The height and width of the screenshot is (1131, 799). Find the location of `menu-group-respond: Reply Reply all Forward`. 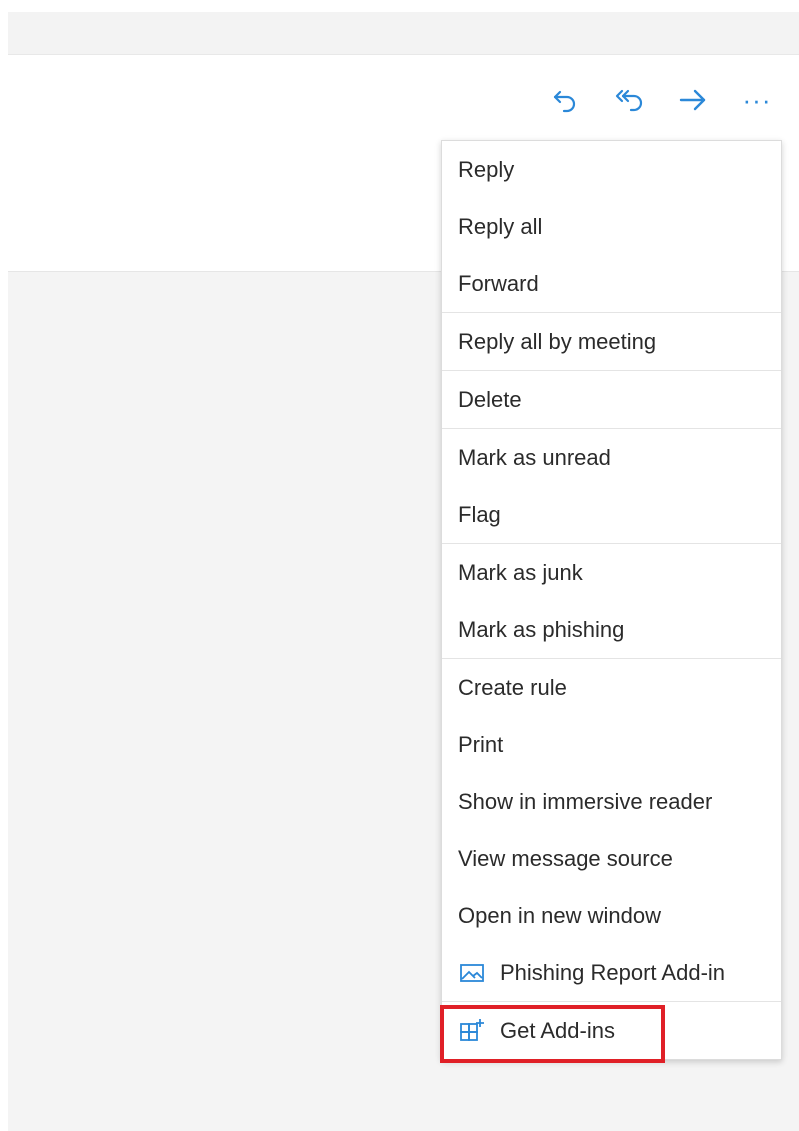

menu-group-respond: Reply Reply all Forward is located at coordinates (611, 226).